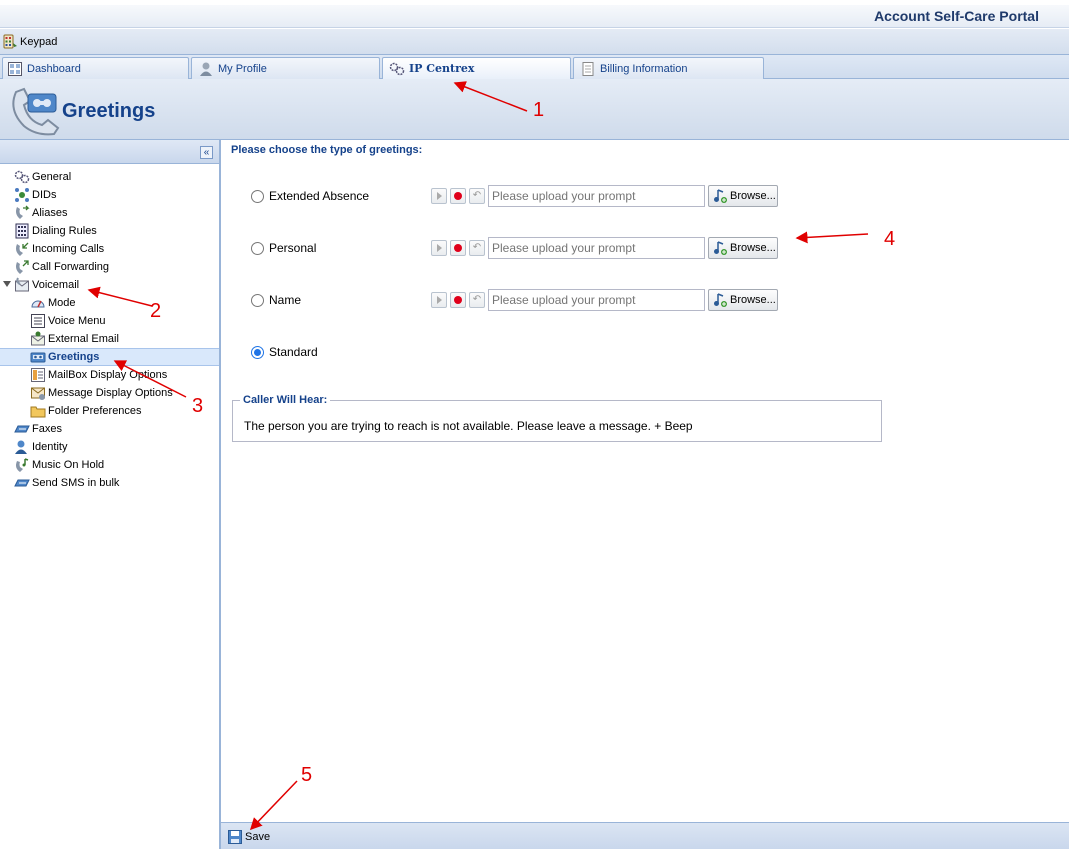 The height and width of the screenshot is (849, 1069). I want to click on call-forward-icon, so click(22, 267).